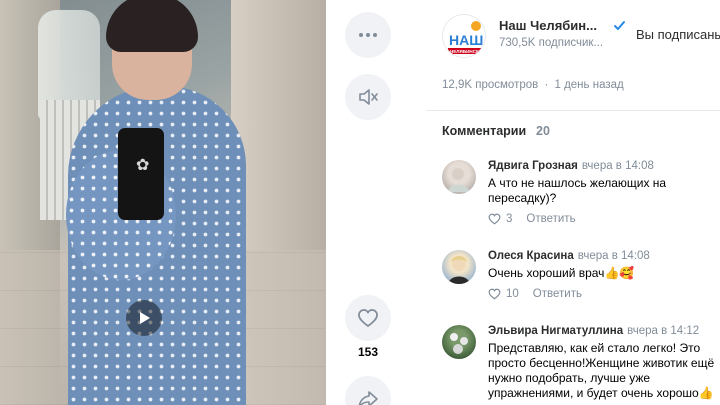 This screenshot has width=720, height=405. I want to click on play-icon, so click(145, 318).